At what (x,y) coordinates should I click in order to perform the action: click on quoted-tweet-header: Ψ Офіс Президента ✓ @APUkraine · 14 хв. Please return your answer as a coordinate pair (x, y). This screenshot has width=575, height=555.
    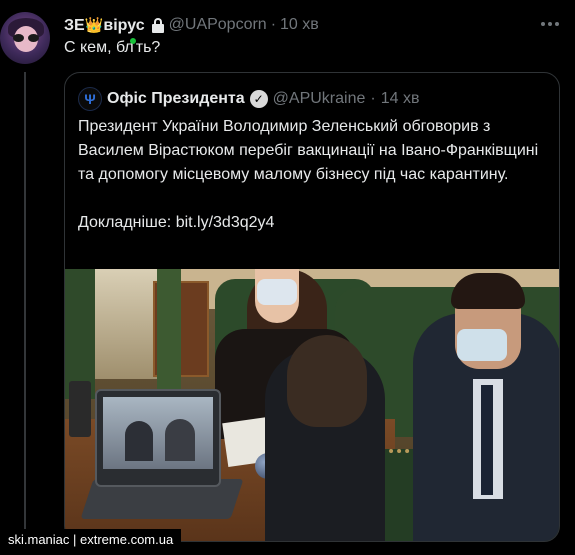
    Looking at the image, I should click on (248, 99).